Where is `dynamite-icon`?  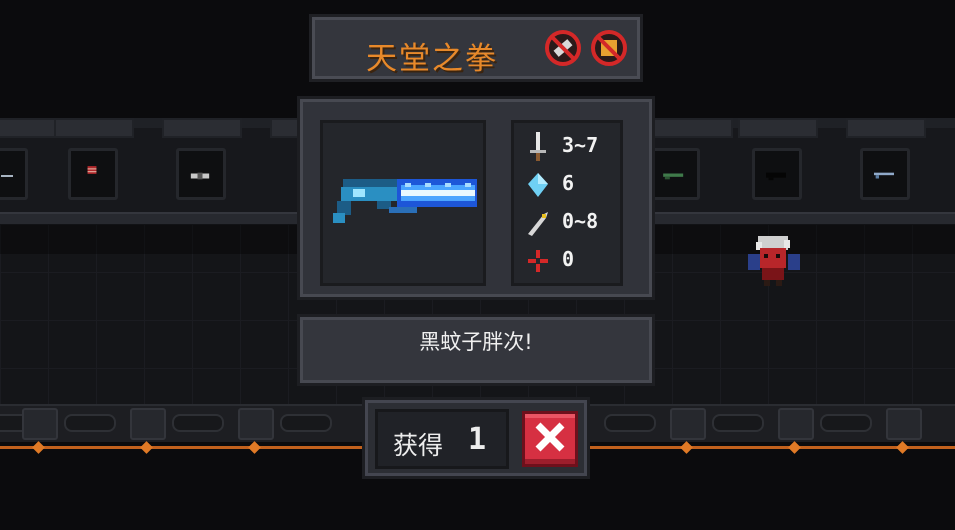 dynamite-icon is located at coordinates (92, 170).